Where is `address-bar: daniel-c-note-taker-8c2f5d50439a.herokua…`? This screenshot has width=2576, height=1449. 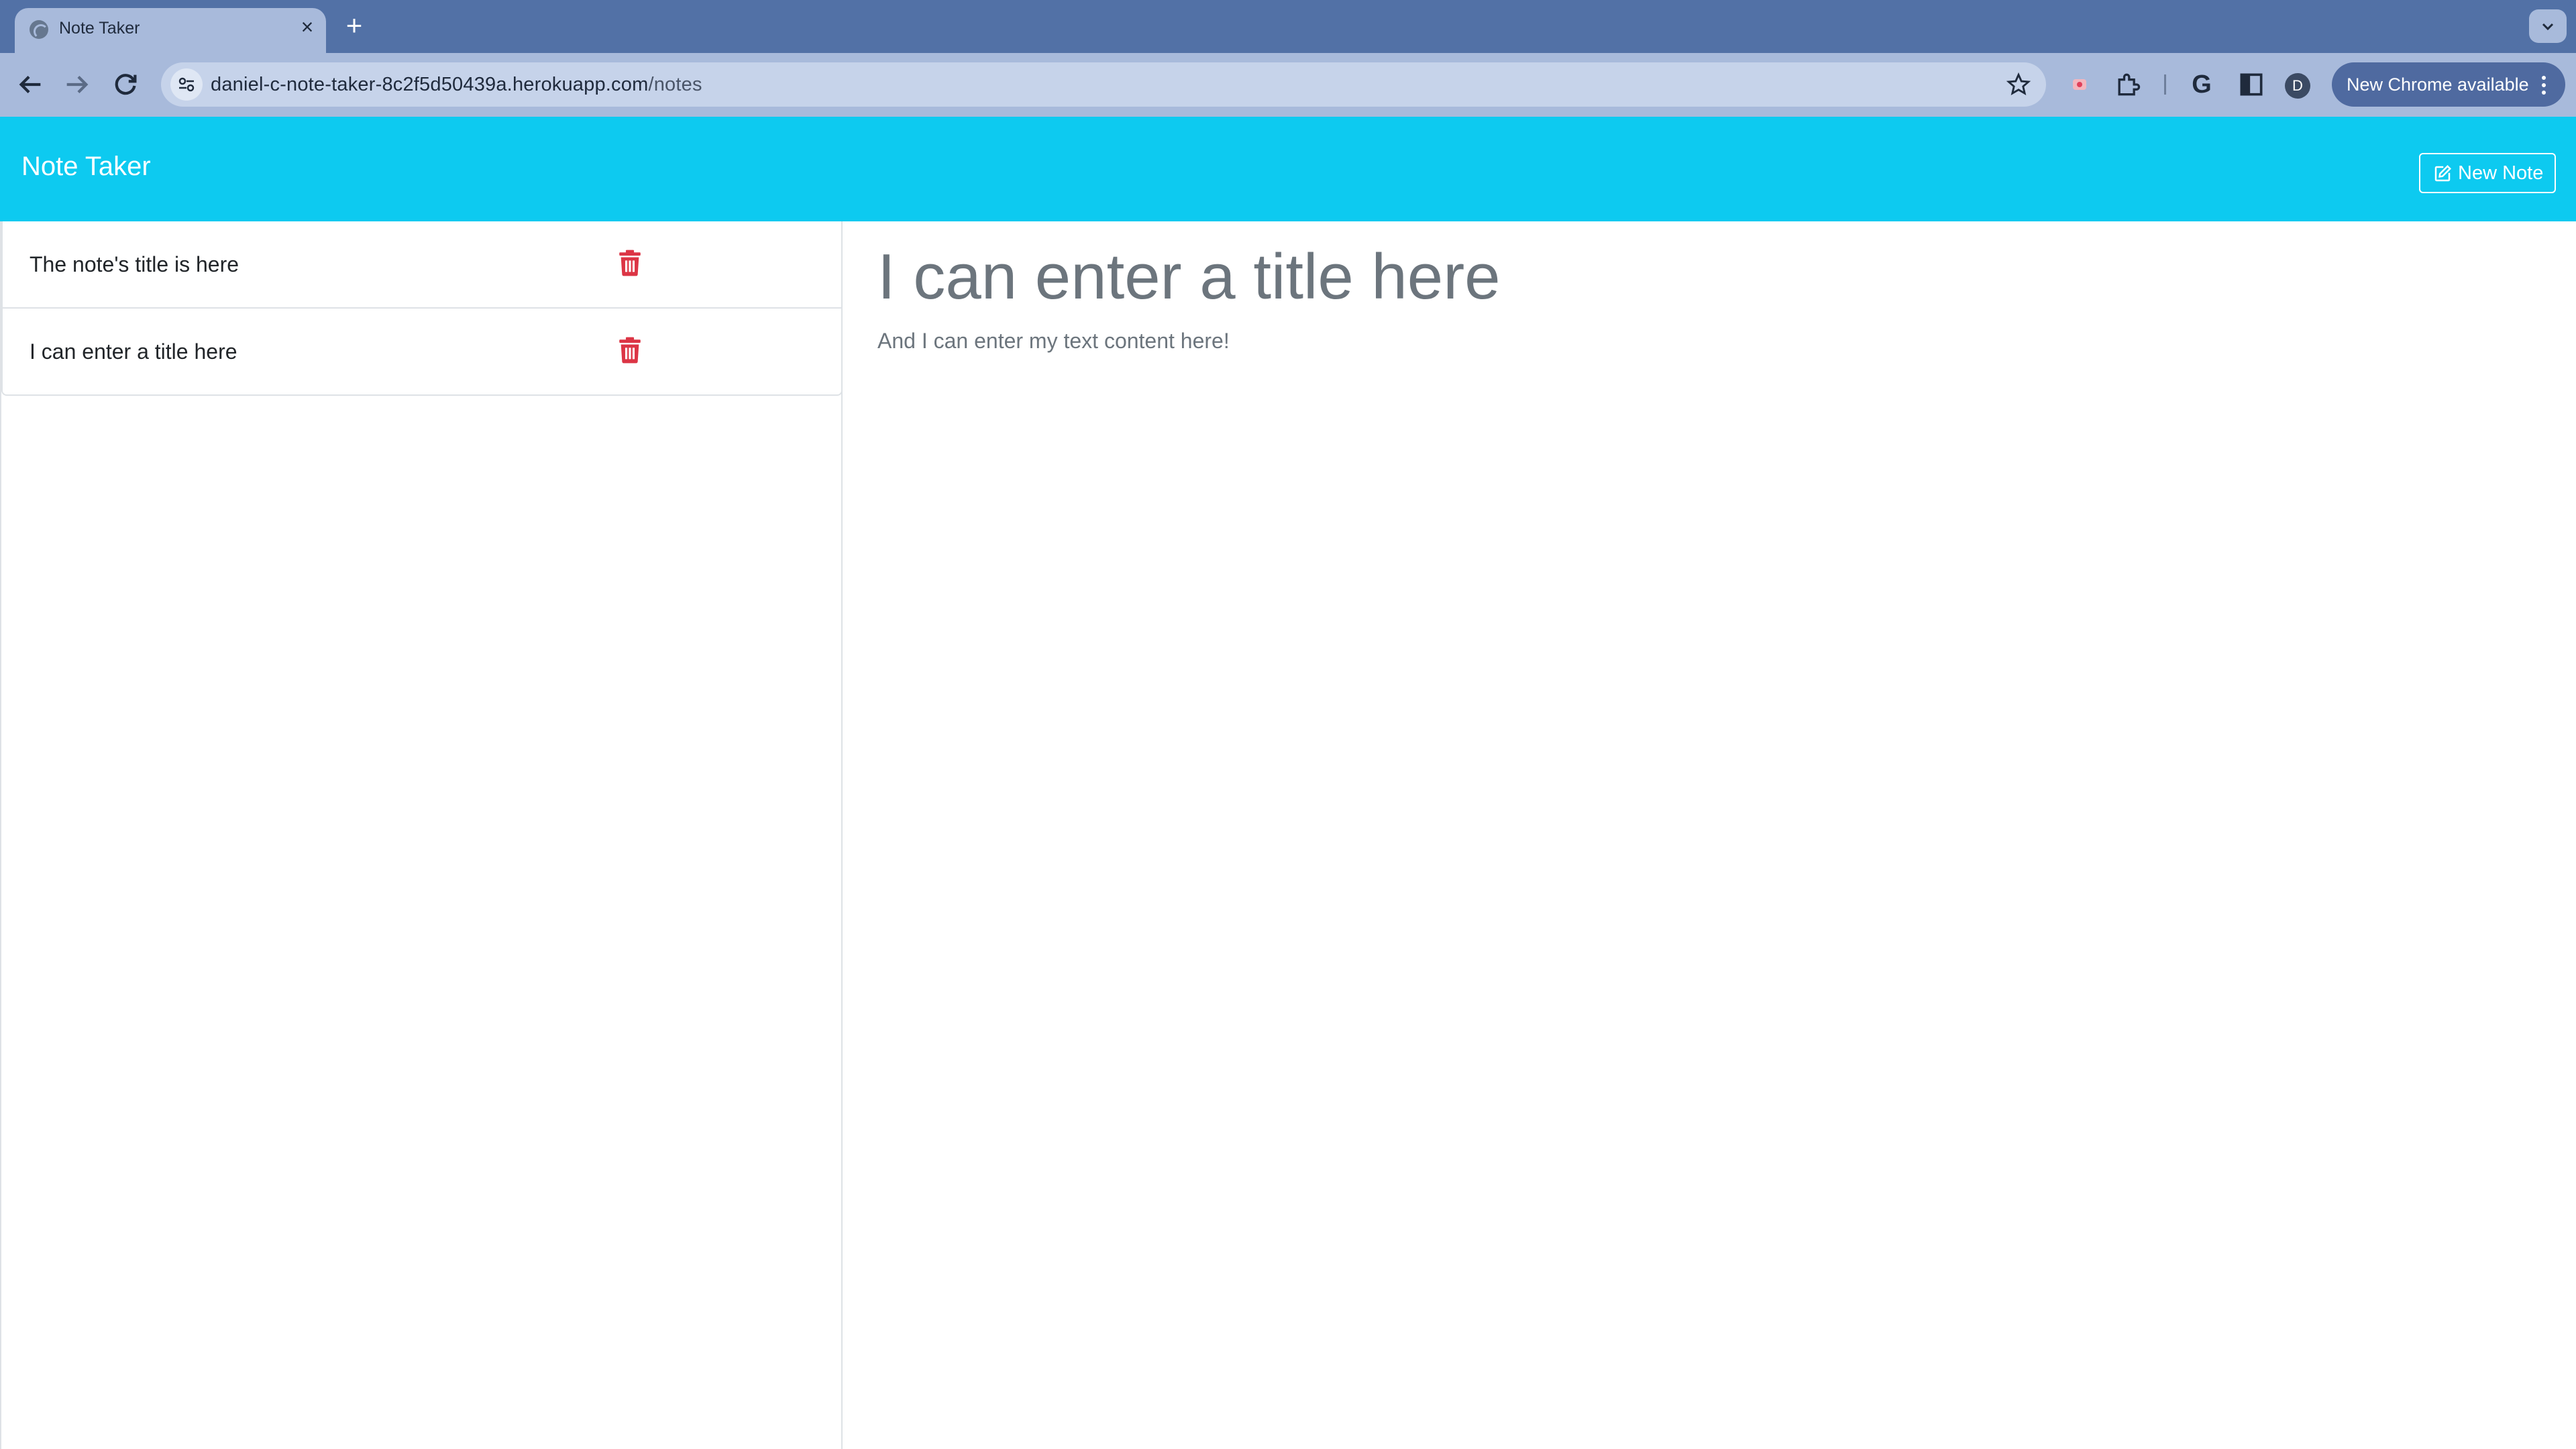 address-bar: daniel-c-note-taker-8c2f5d50439a.herokua… is located at coordinates (1103, 84).